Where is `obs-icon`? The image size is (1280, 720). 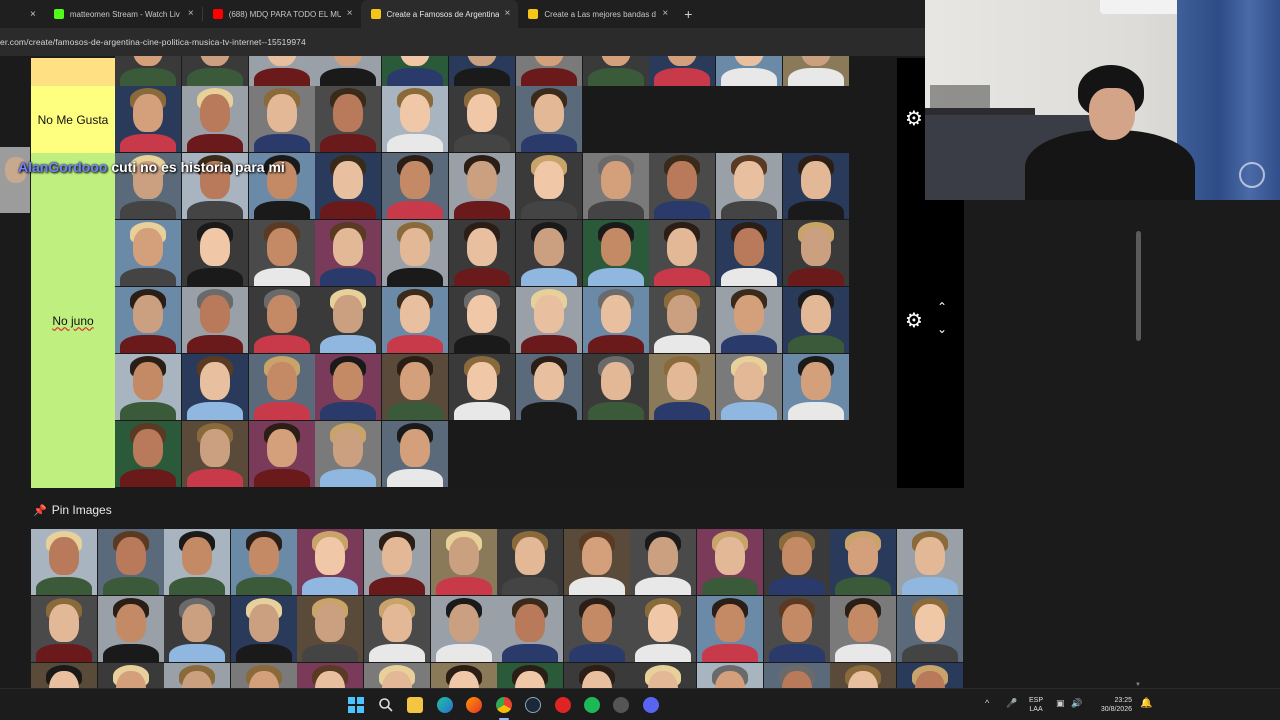
obs-icon is located at coordinates (621, 705).